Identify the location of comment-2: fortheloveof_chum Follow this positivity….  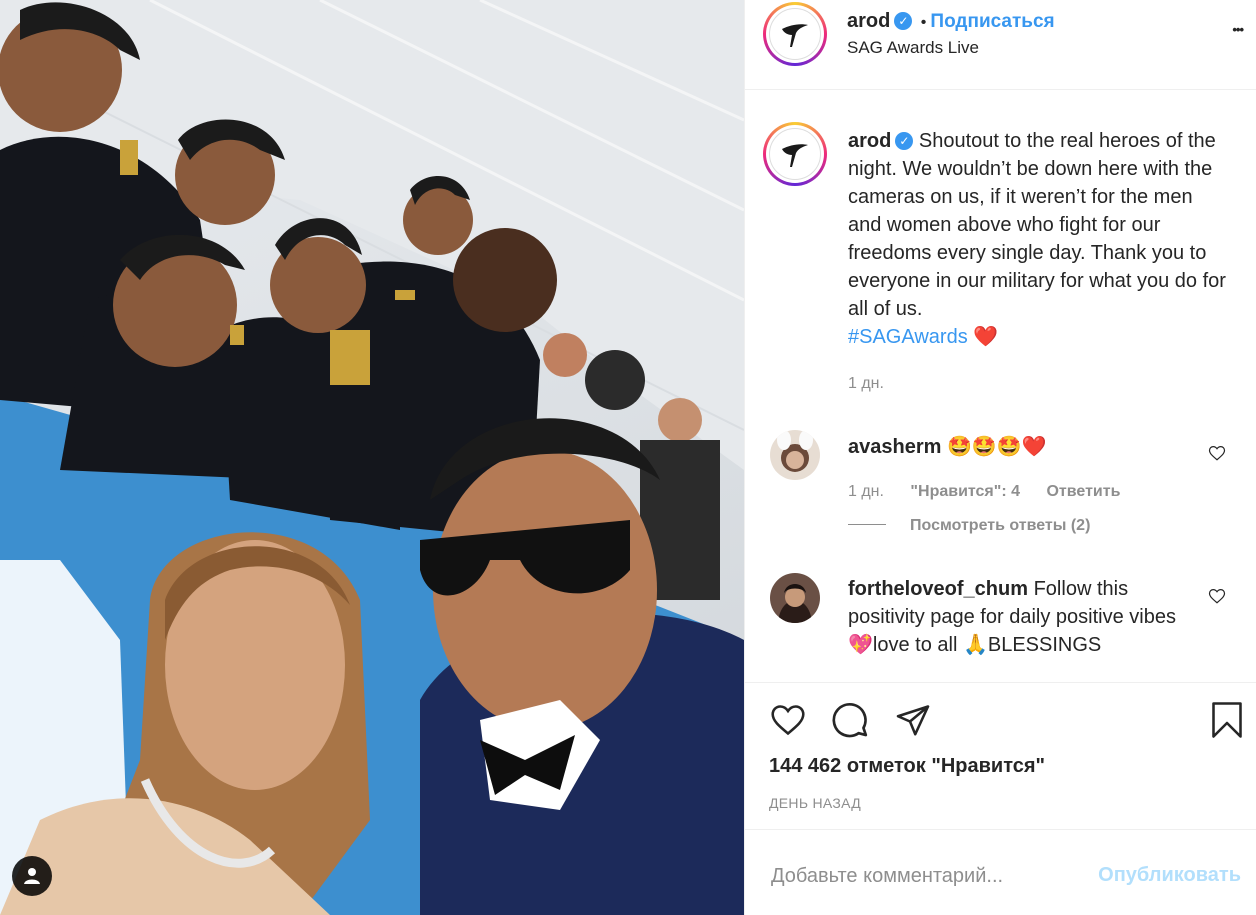
(1018, 617).